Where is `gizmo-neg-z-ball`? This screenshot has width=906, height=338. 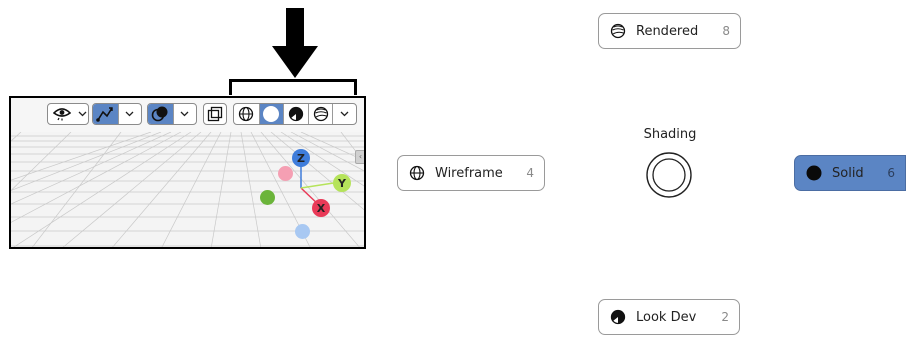 gizmo-neg-z-ball is located at coordinates (302, 231).